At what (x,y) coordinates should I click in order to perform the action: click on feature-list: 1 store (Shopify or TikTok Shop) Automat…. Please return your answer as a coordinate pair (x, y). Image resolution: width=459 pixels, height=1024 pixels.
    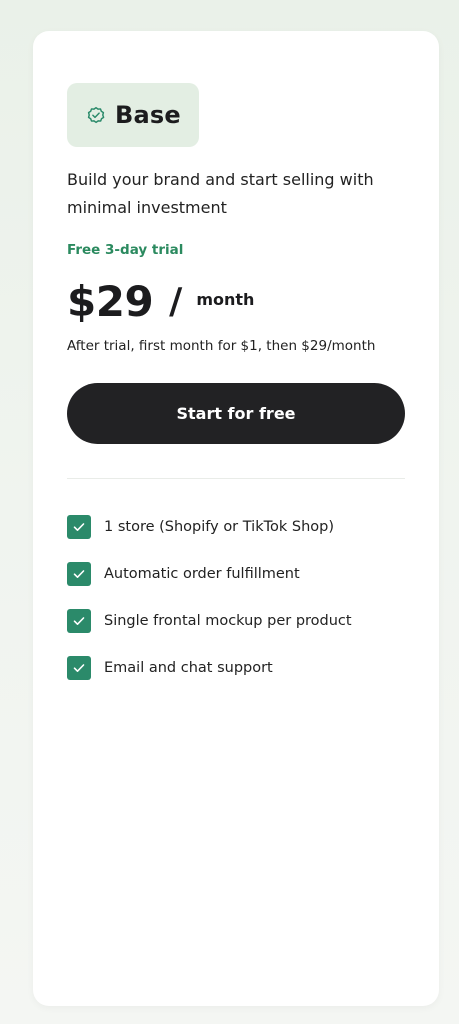
    Looking at the image, I should click on (236, 597).